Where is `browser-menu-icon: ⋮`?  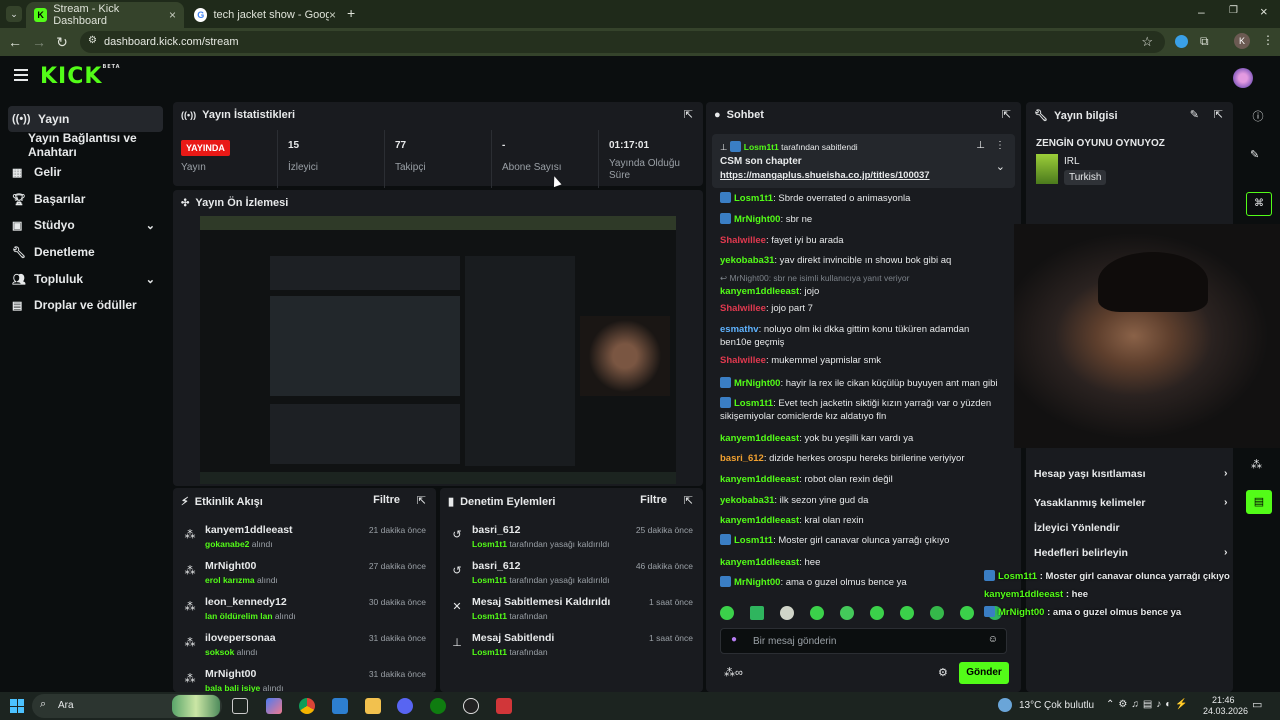 browser-menu-icon: ⋮ is located at coordinates (1268, 40).